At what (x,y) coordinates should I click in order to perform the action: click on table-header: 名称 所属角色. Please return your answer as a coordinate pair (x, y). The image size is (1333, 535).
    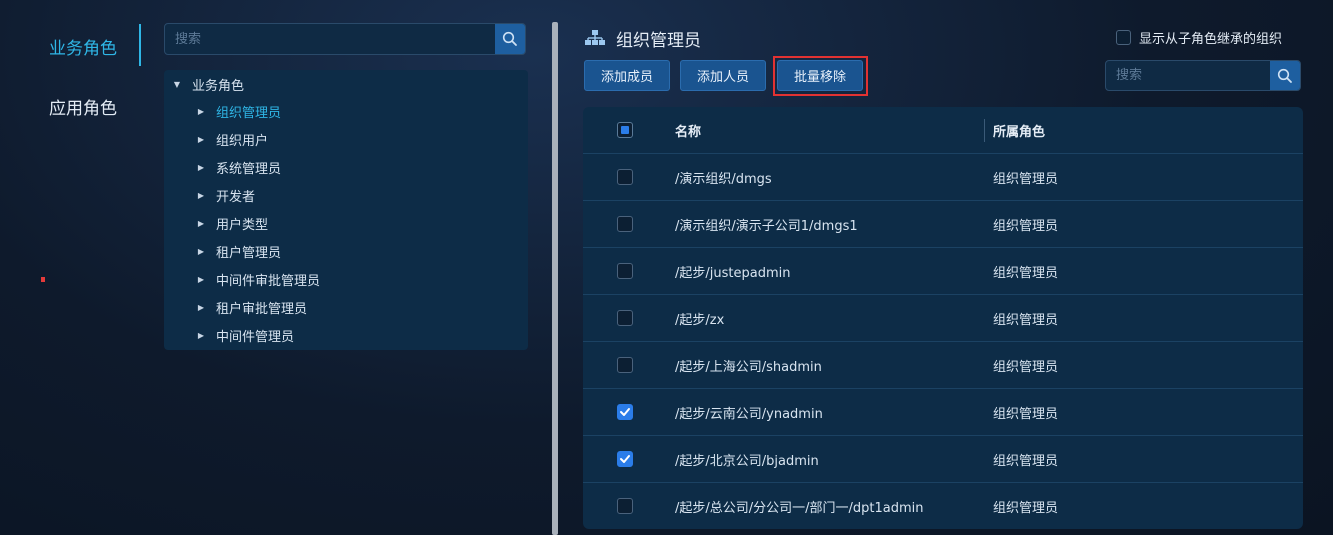
    Looking at the image, I should click on (943, 130).